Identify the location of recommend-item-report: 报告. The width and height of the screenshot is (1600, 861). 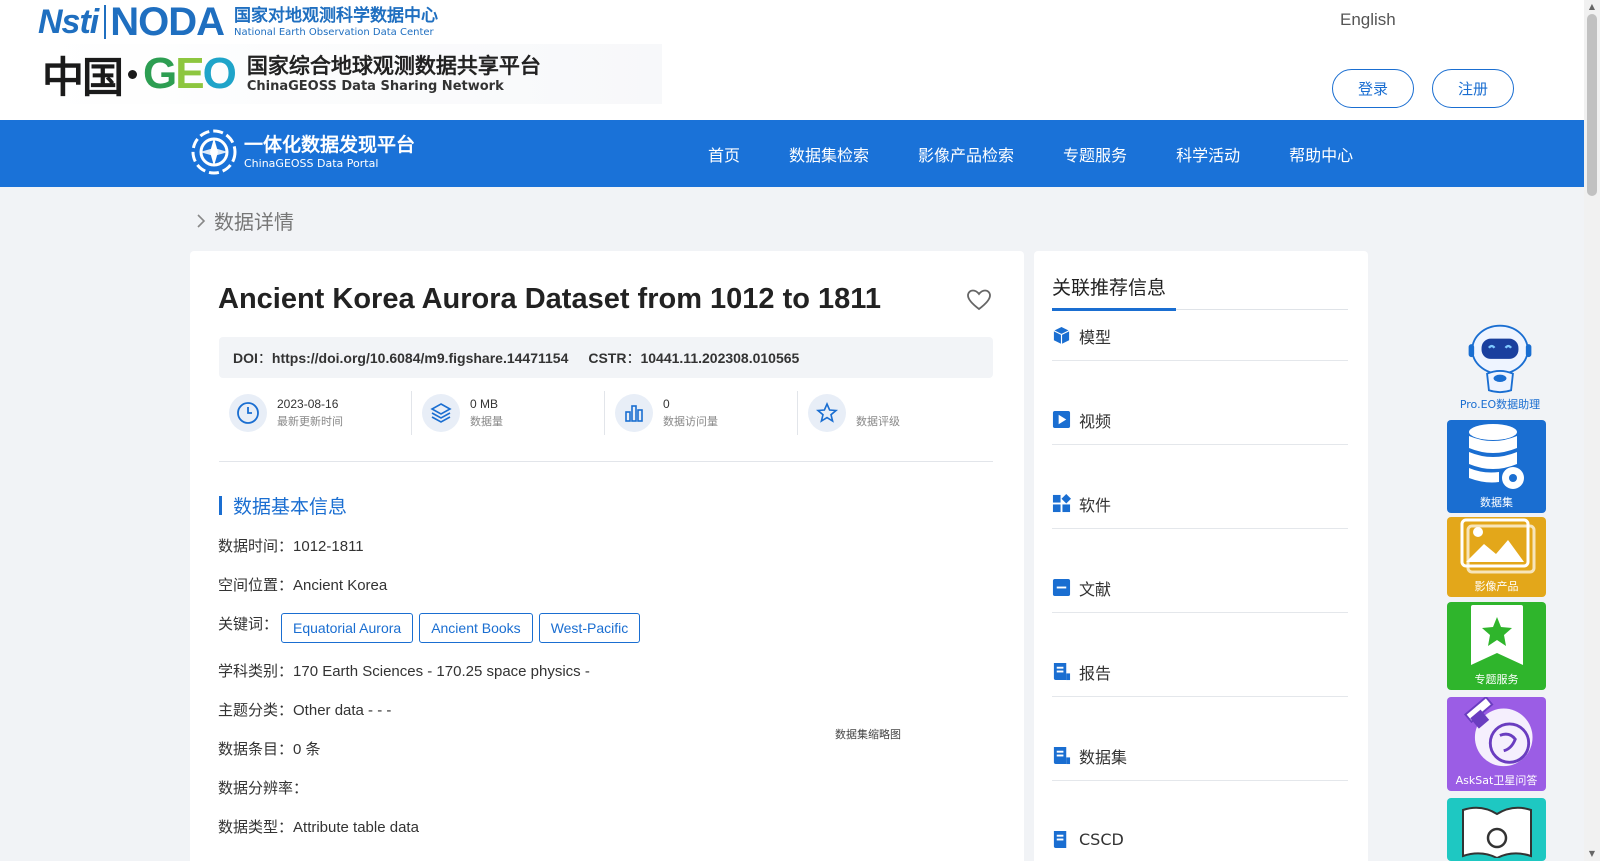
(1200, 677).